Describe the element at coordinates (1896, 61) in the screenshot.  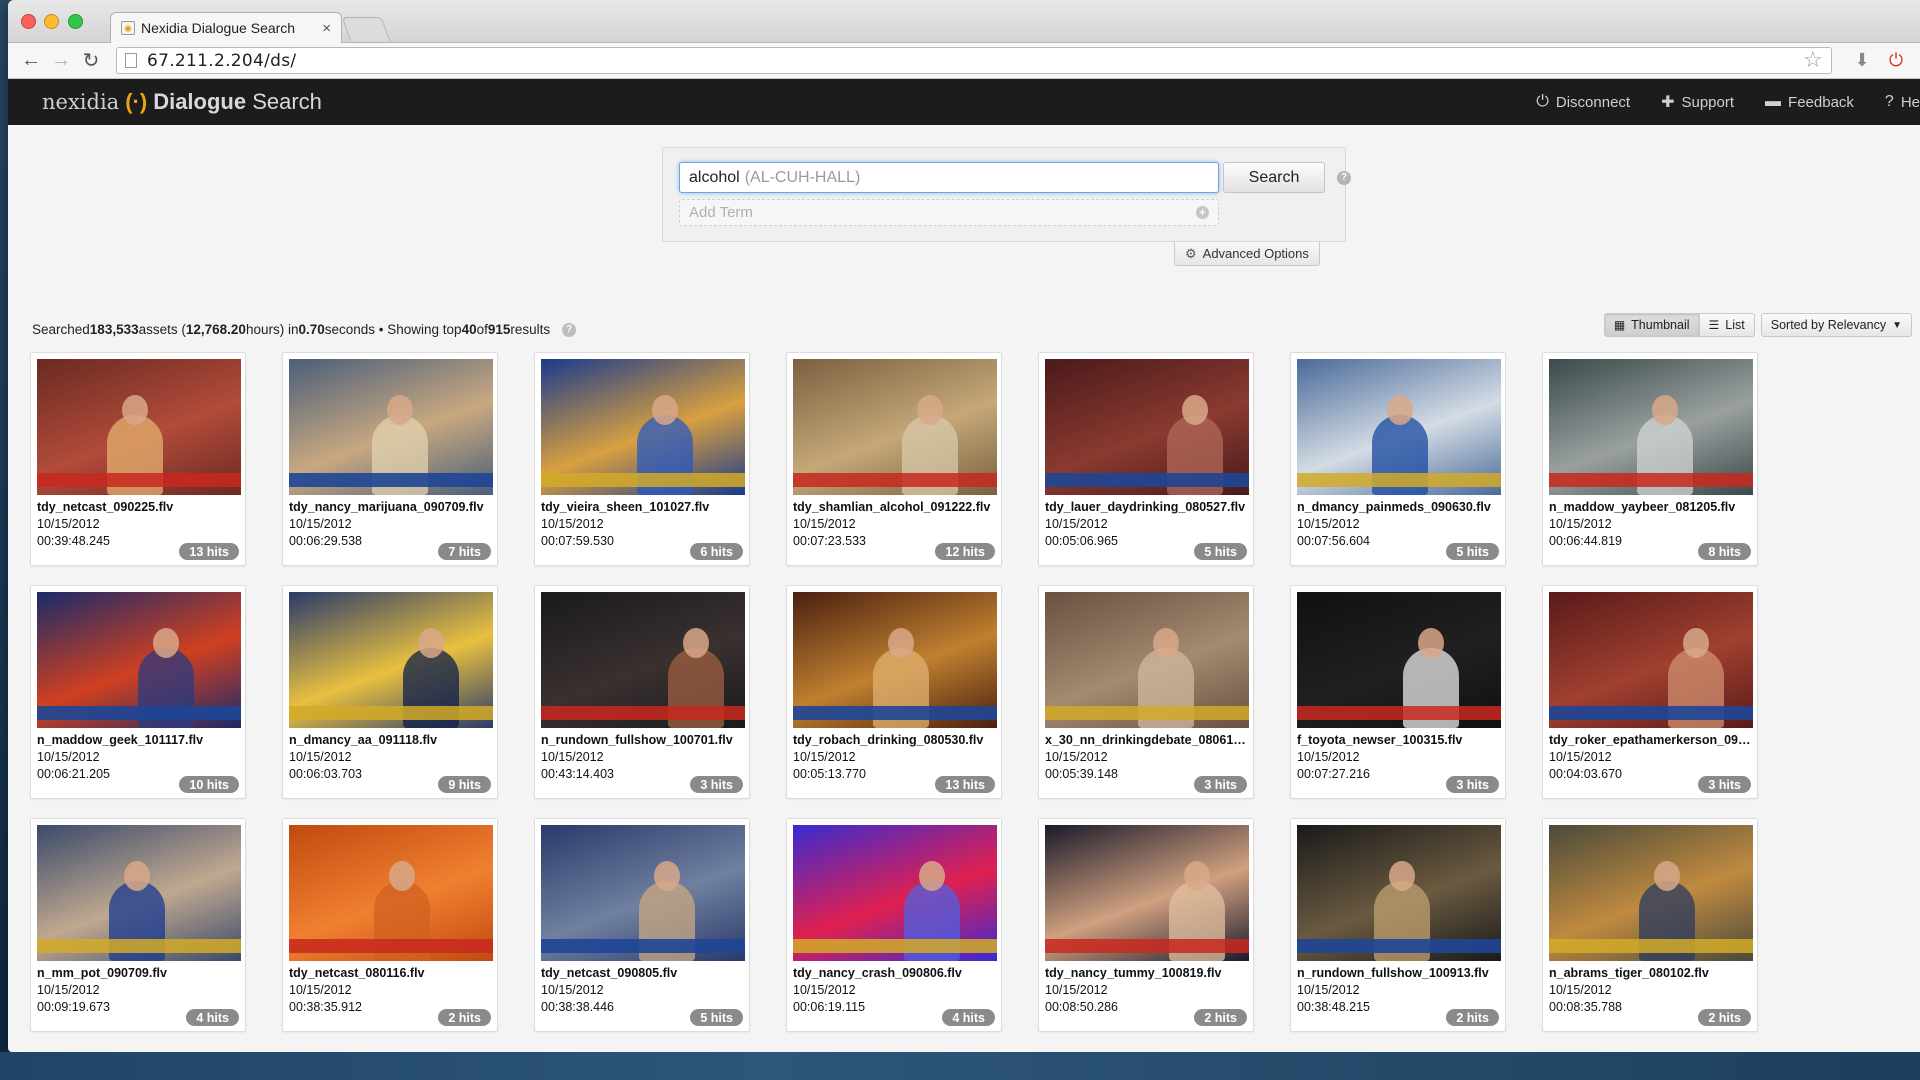
I see `extension-power-icon: ⏻` at that location.